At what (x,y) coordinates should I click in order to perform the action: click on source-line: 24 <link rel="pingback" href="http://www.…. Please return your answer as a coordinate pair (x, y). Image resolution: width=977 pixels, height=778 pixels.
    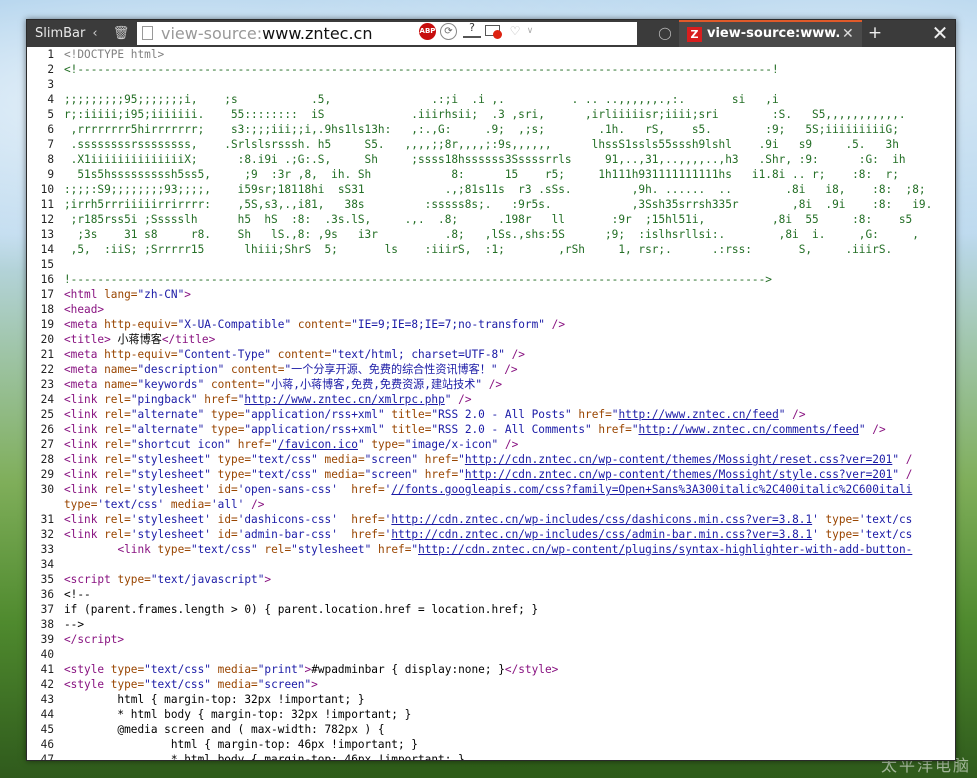
    Looking at the image, I should click on (491, 399).